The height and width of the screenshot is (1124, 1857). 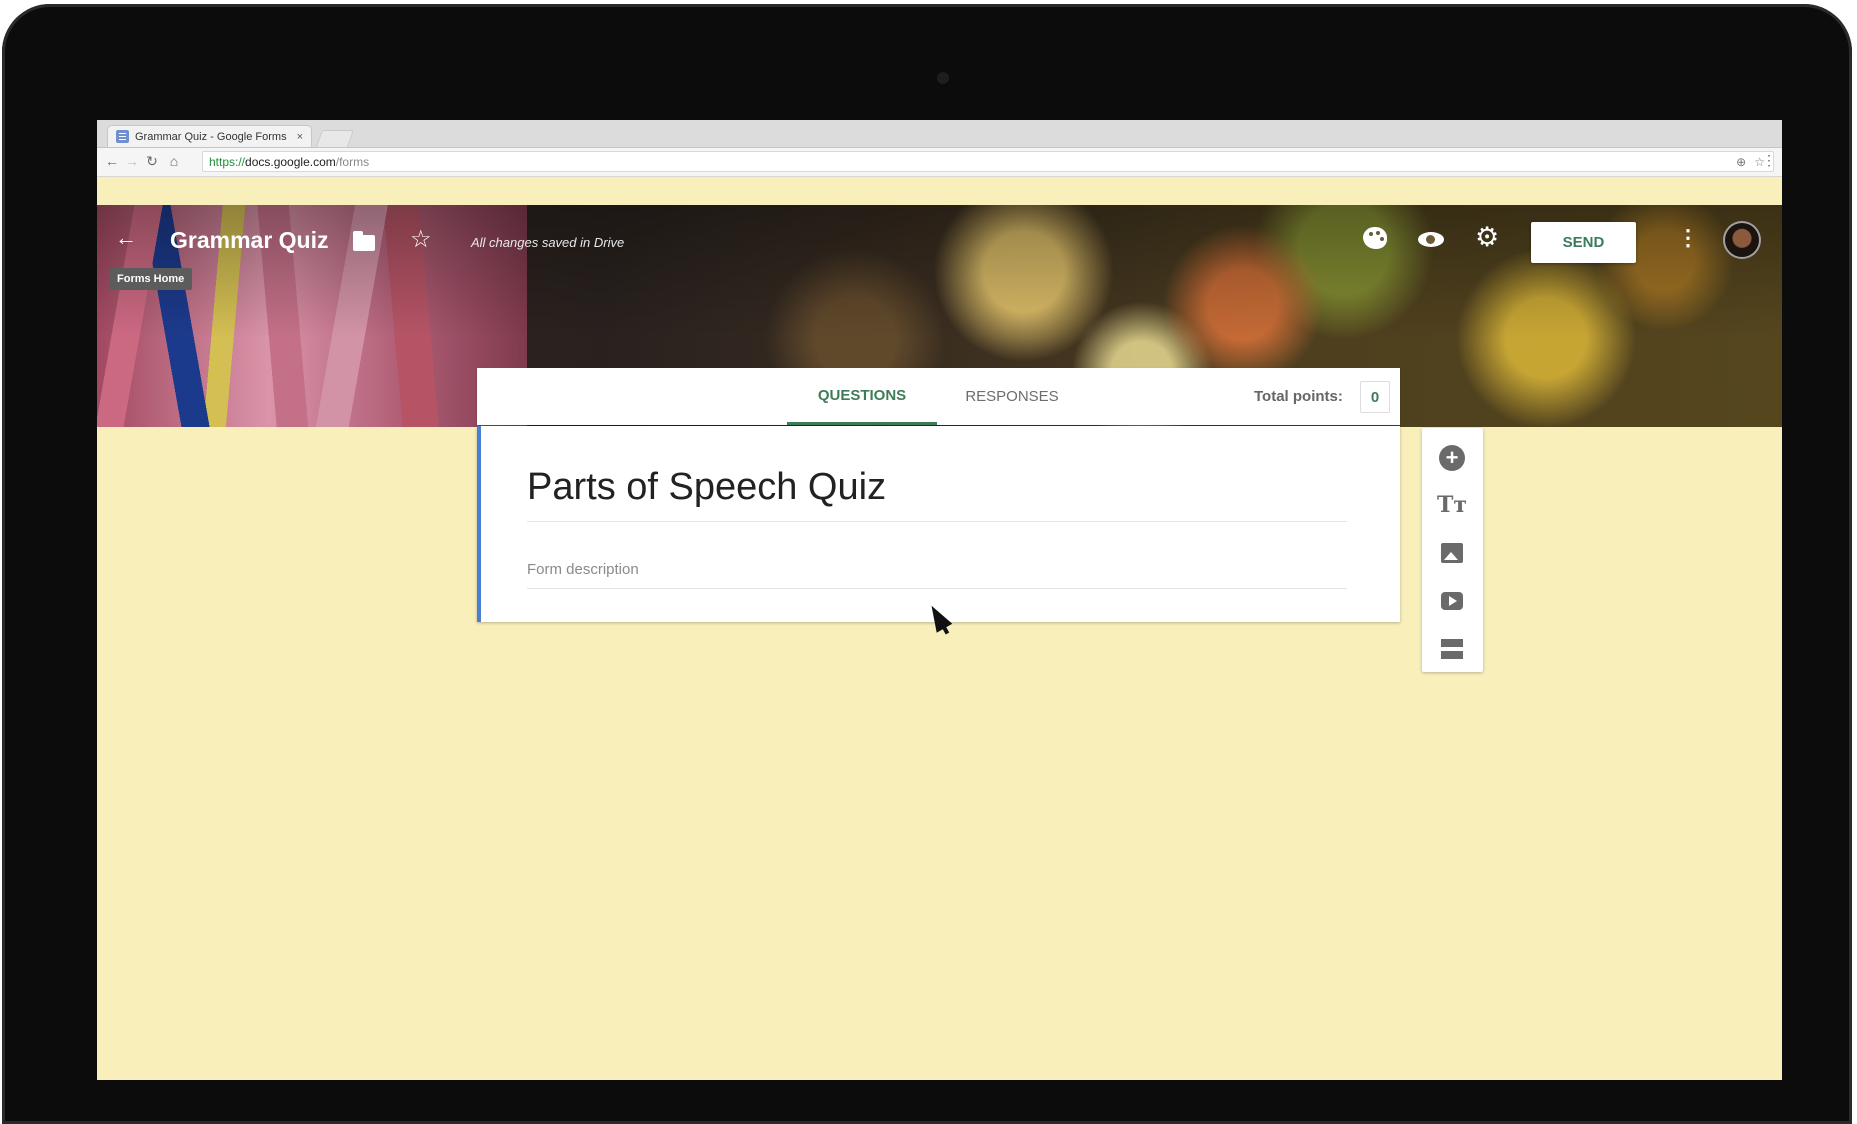 I want to click on save-status: All changes saved in Drive, so click(x=548, y=242).